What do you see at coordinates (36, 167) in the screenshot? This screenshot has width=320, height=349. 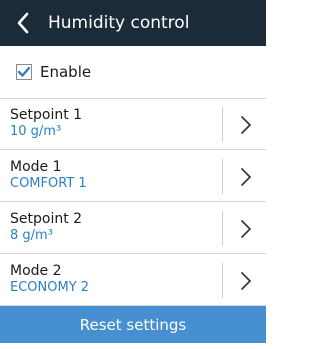 I see `mode-1-label: Mode 1` at bounding box center [36, 167].